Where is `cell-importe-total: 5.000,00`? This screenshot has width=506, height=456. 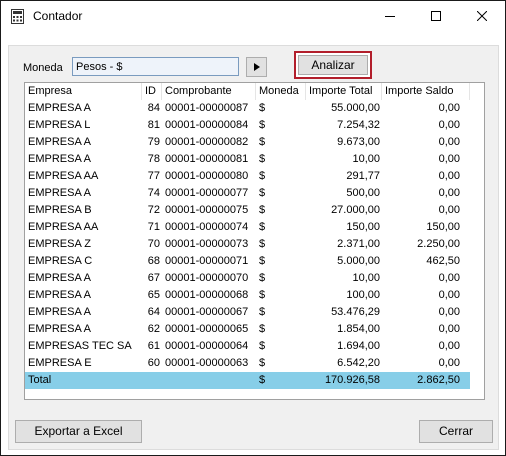 cell-importe-total: 5.000,00 is located at coordinates (358, 261).